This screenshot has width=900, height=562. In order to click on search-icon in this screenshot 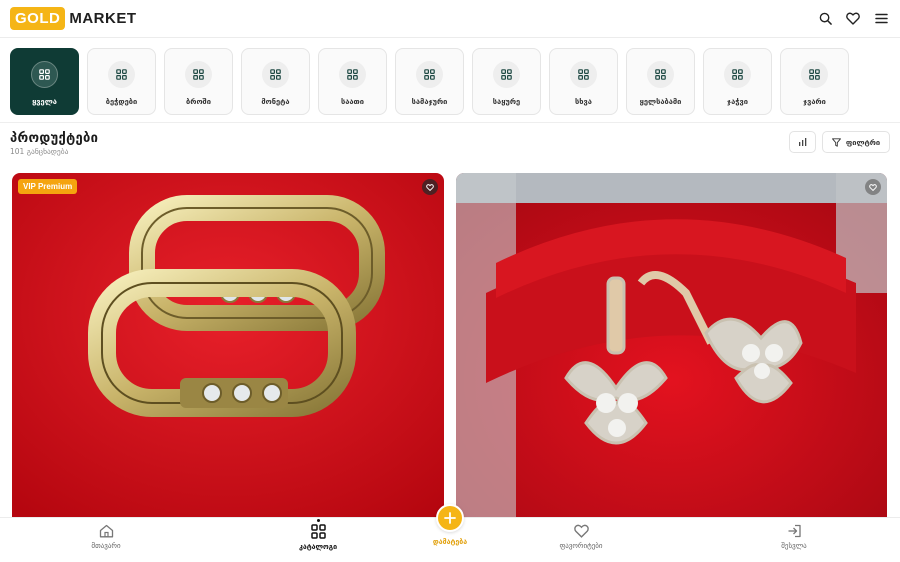, I will do `click(825, 19)`.